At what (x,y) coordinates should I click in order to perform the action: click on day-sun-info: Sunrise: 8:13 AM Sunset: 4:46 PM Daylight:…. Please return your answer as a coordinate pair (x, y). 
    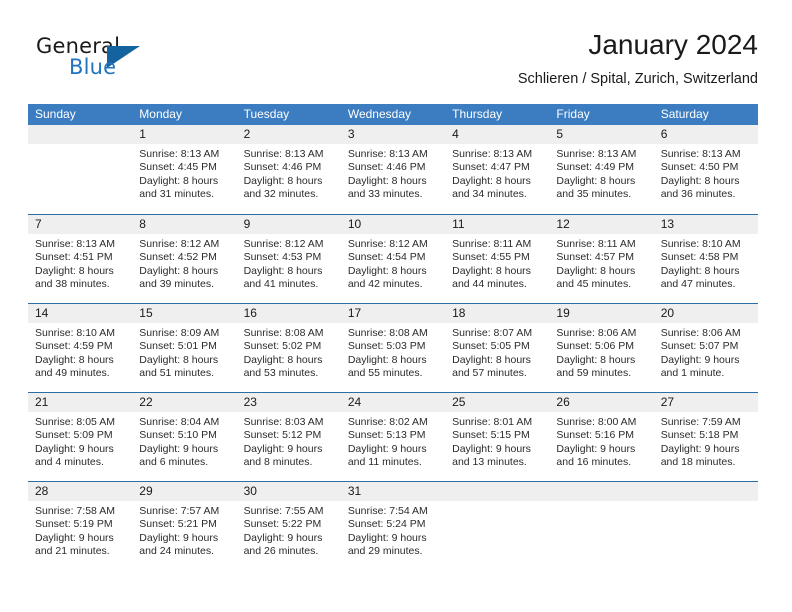
    Looking at the image, I should click on (289, 173).